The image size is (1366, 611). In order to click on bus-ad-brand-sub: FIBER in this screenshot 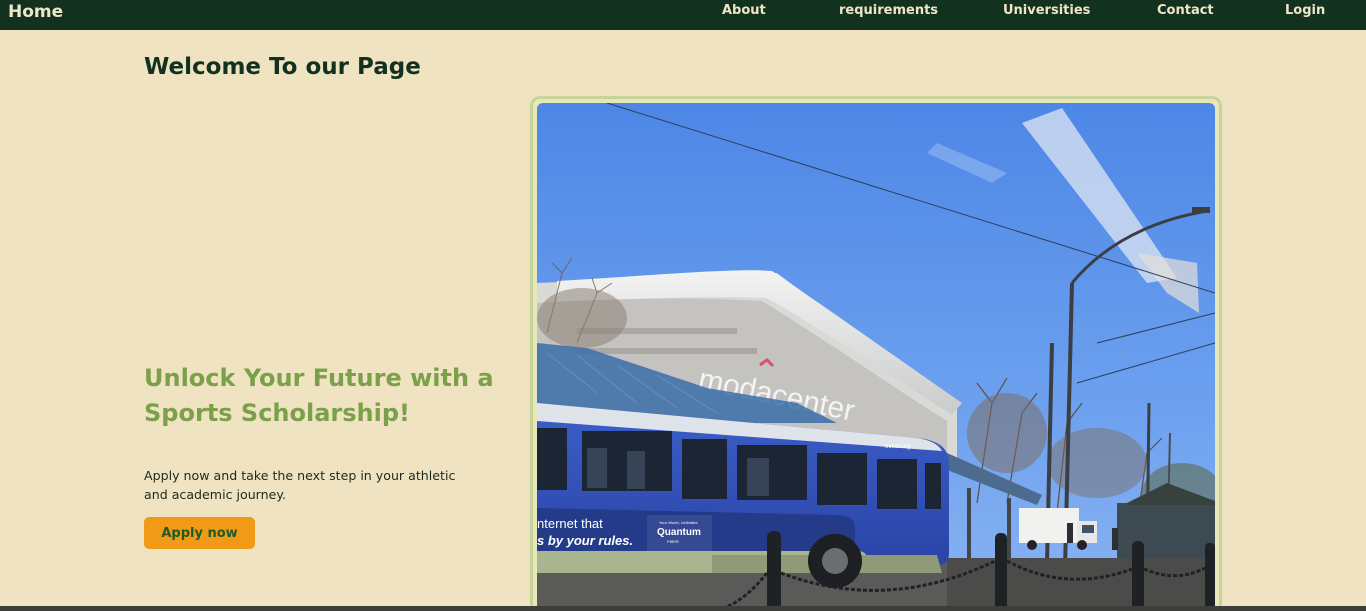, I will do `click(673, 541)`.